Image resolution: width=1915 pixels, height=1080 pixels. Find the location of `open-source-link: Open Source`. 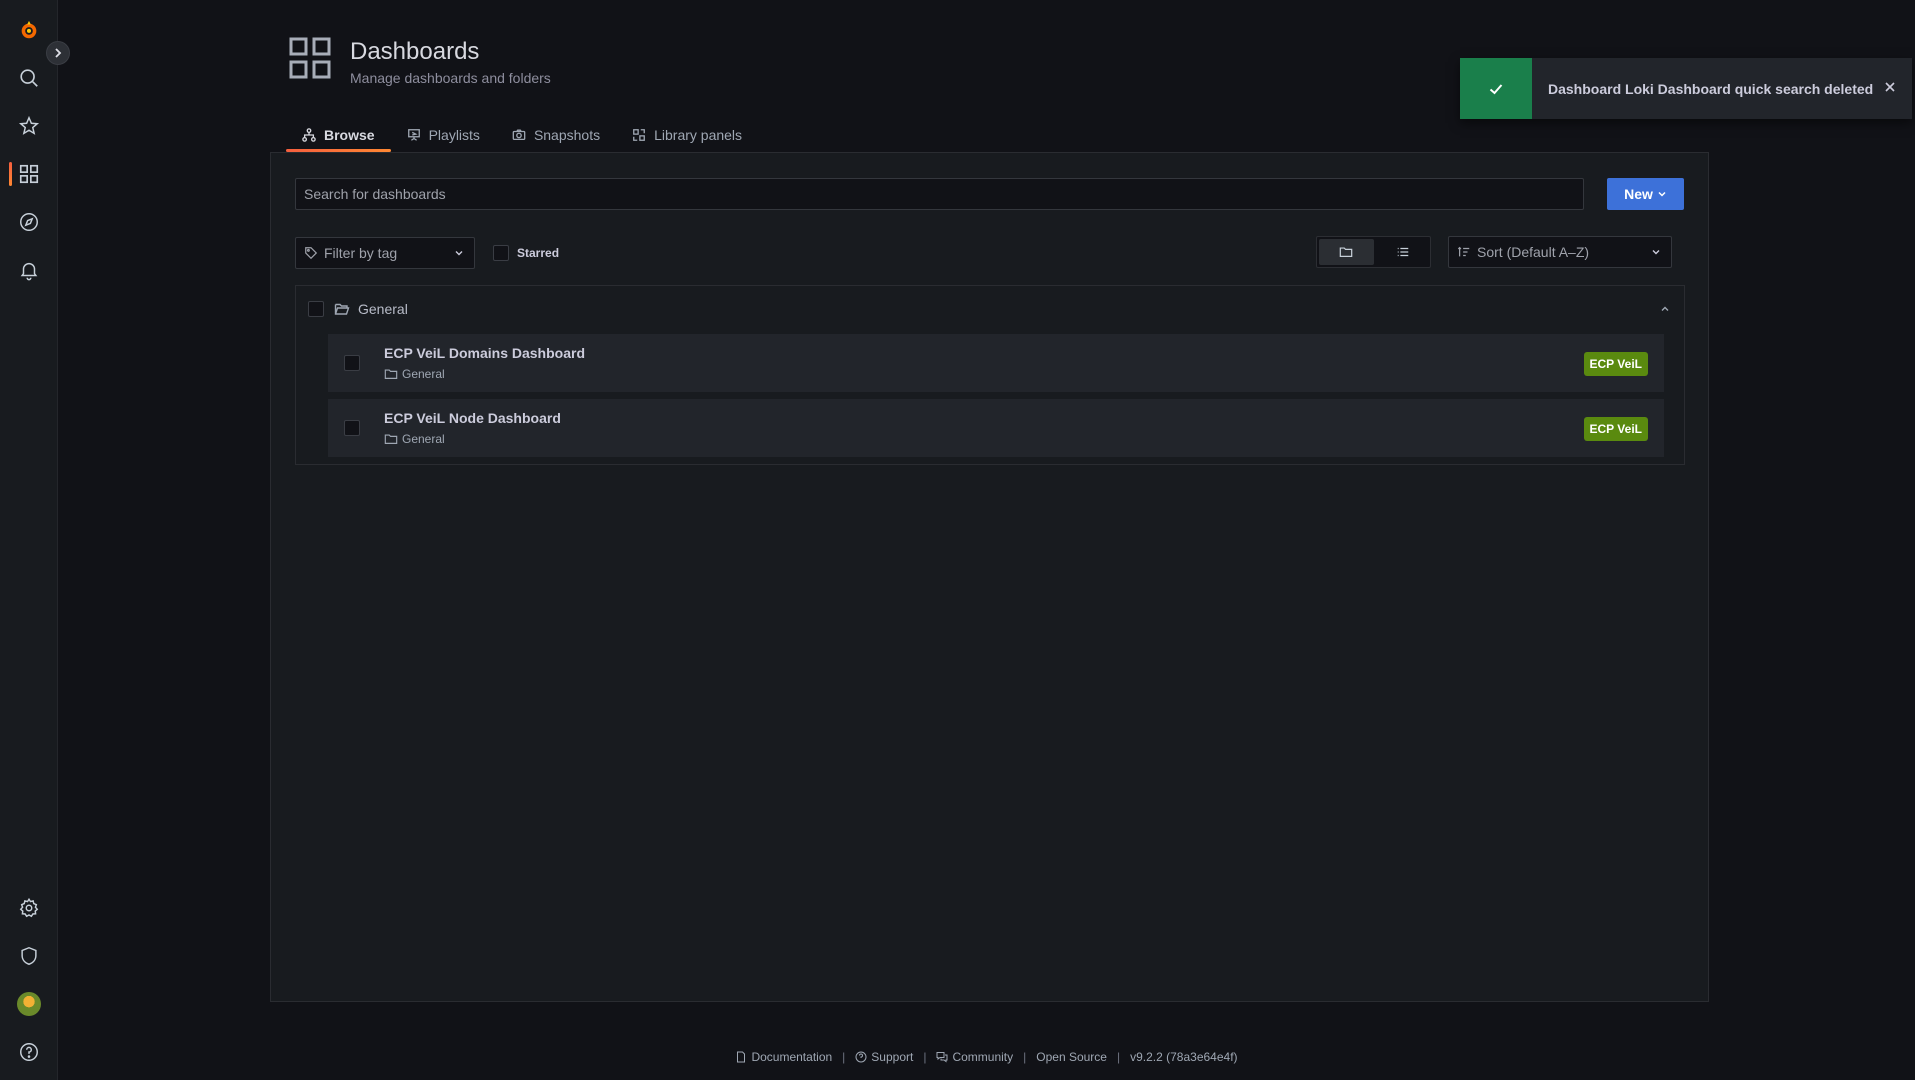

open-source-link: Open Source is located at coordinates (1071, 1057).